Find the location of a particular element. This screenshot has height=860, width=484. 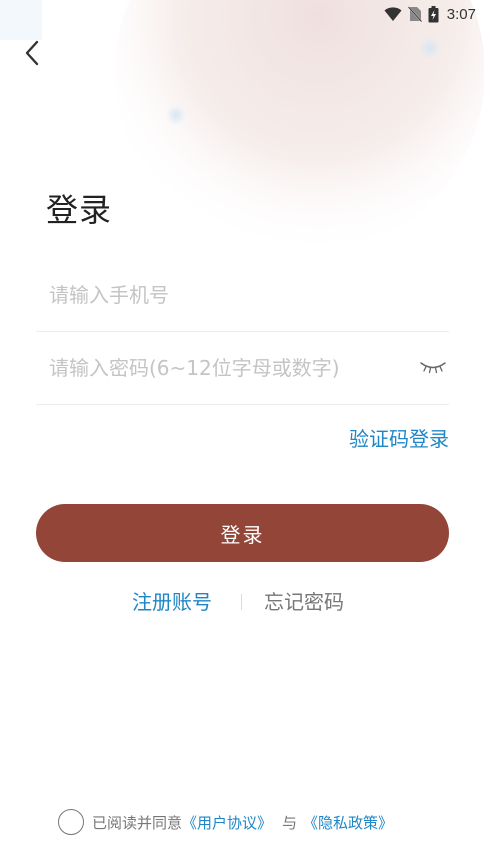

password-input is located at coordinates (234, 368).